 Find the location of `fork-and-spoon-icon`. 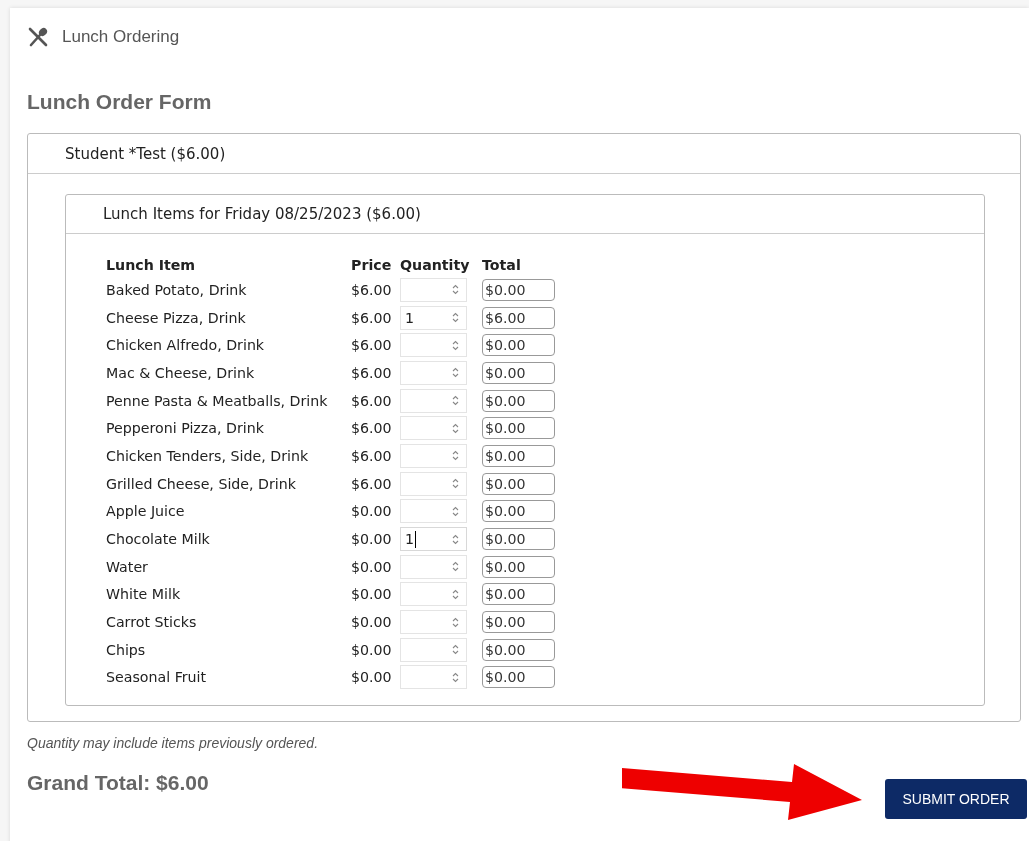

fork-and-spoon-icon is located at coordinates (38, 37).